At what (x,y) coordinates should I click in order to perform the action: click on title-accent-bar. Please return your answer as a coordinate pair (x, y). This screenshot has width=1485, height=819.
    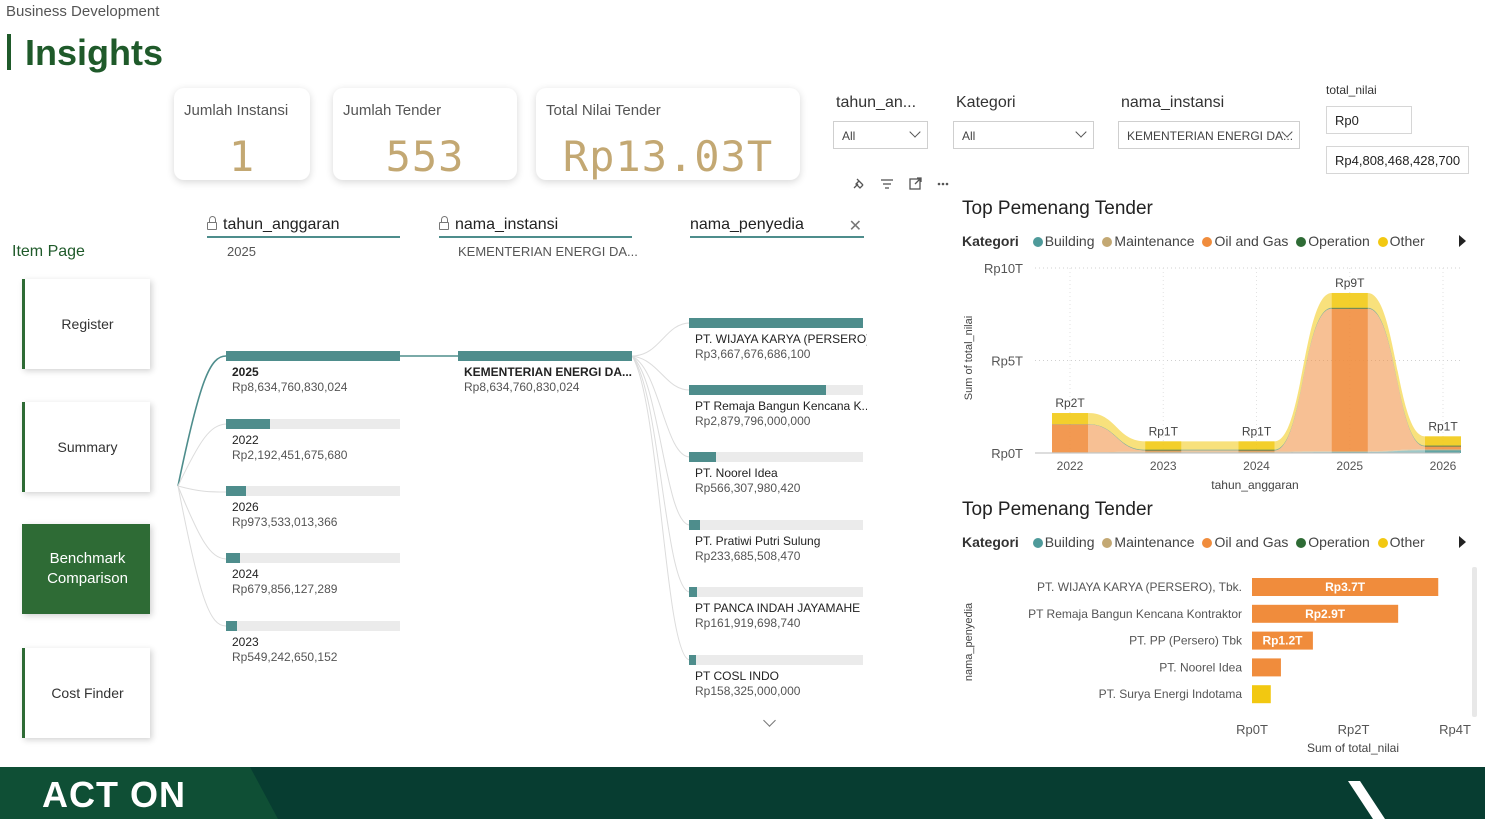
    Looking at the image, I should click on (9, 52).